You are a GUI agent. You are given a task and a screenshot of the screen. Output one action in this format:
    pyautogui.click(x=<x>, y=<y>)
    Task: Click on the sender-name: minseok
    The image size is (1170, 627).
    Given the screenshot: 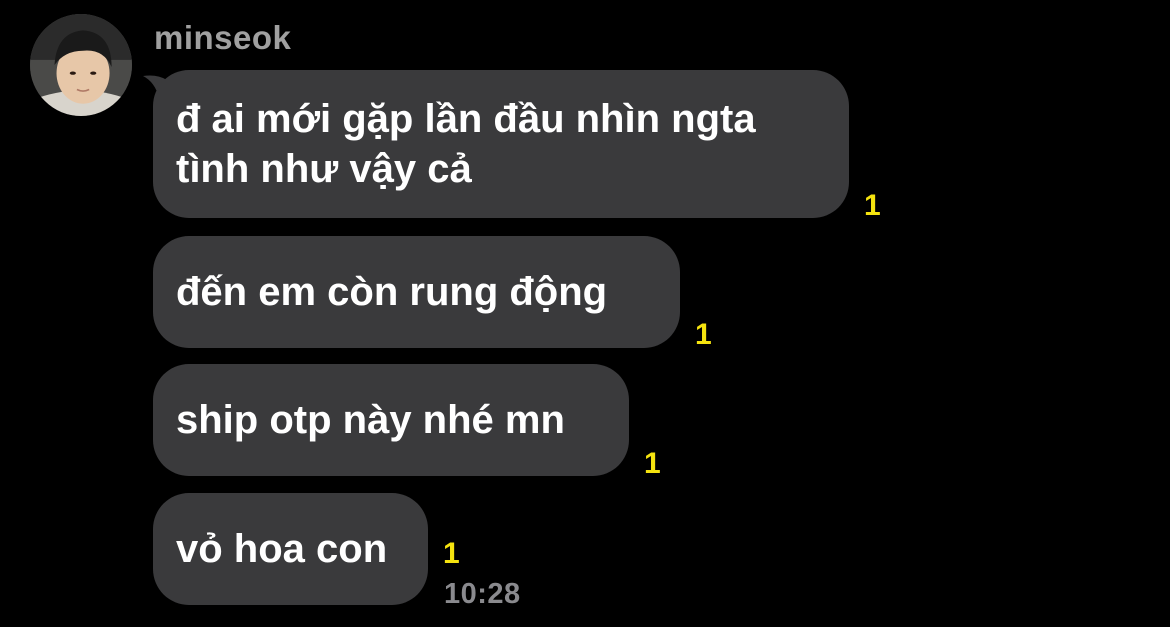 What is the action you would take?
    pyautogui.click(x=223, y=37)
    